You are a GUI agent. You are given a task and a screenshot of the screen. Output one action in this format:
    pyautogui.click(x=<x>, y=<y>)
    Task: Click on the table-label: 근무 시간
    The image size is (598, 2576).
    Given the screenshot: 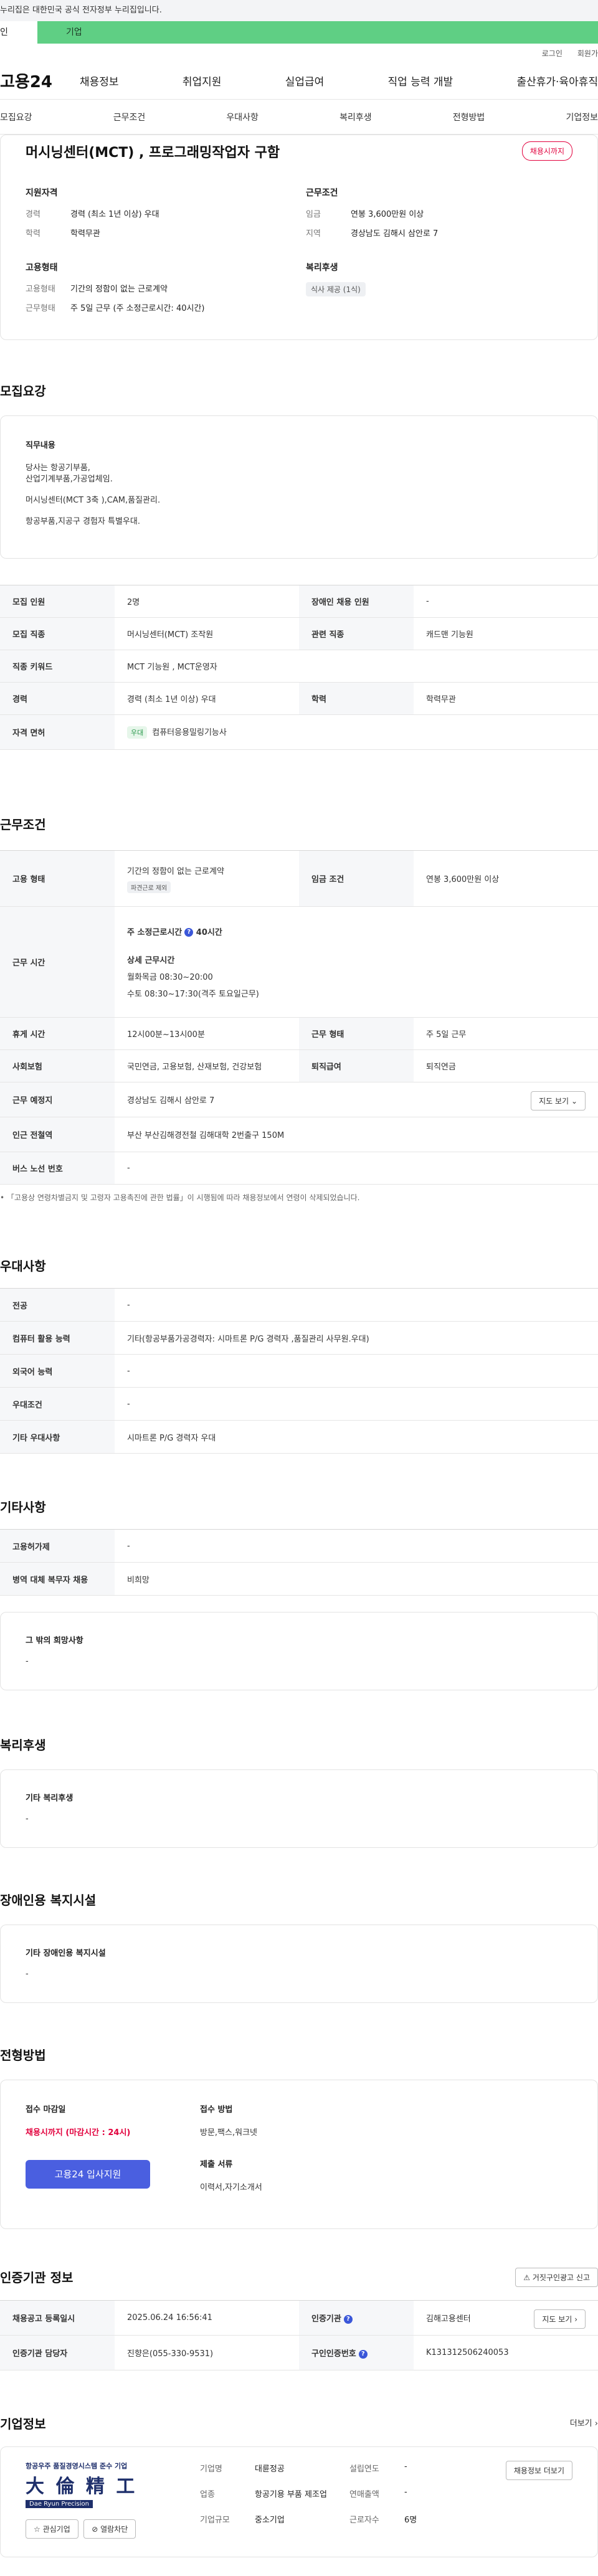 What is the action you would take?
    pyautogui.click(x=57, y=962)
    